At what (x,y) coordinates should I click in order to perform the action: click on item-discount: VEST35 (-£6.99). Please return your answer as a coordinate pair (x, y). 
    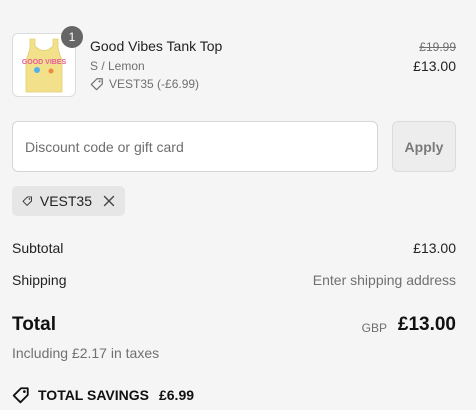
    Looking at the image, I should click on (144, 84).